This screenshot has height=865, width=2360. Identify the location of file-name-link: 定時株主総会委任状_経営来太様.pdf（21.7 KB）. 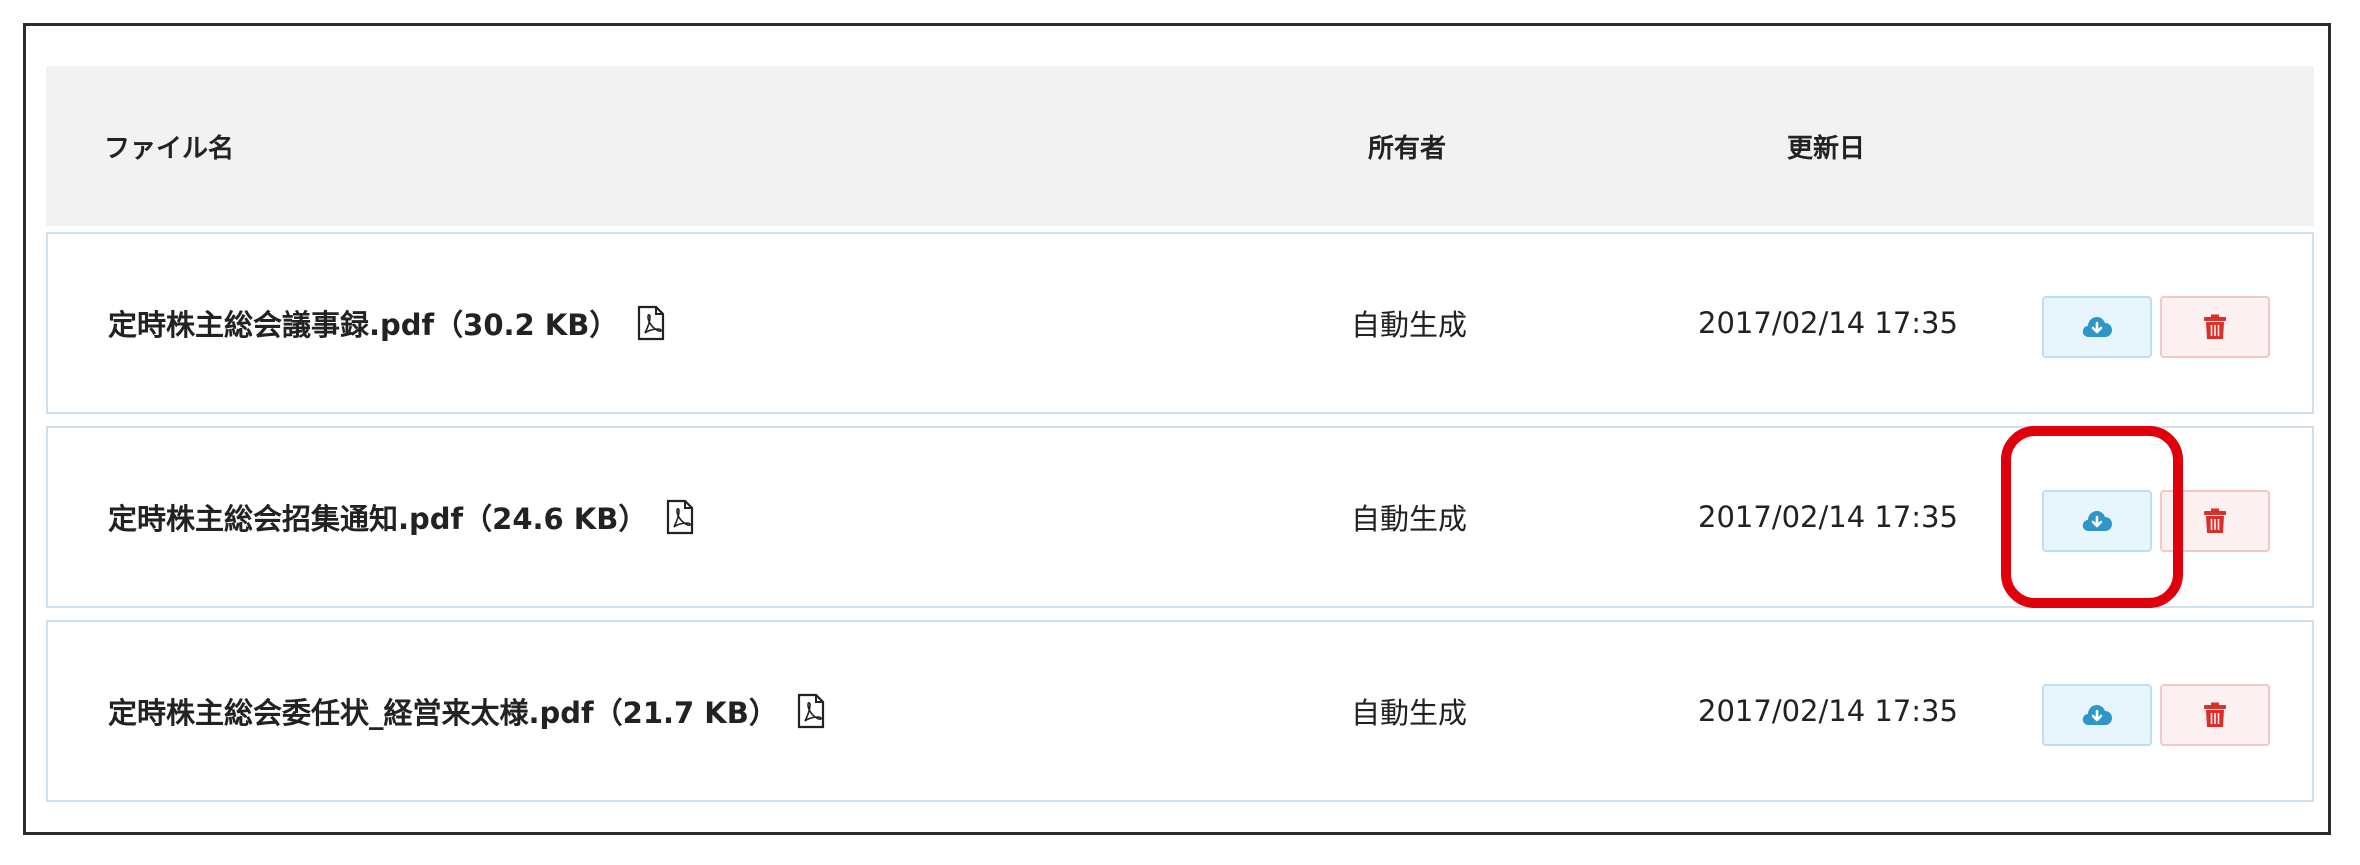
(443, 711).